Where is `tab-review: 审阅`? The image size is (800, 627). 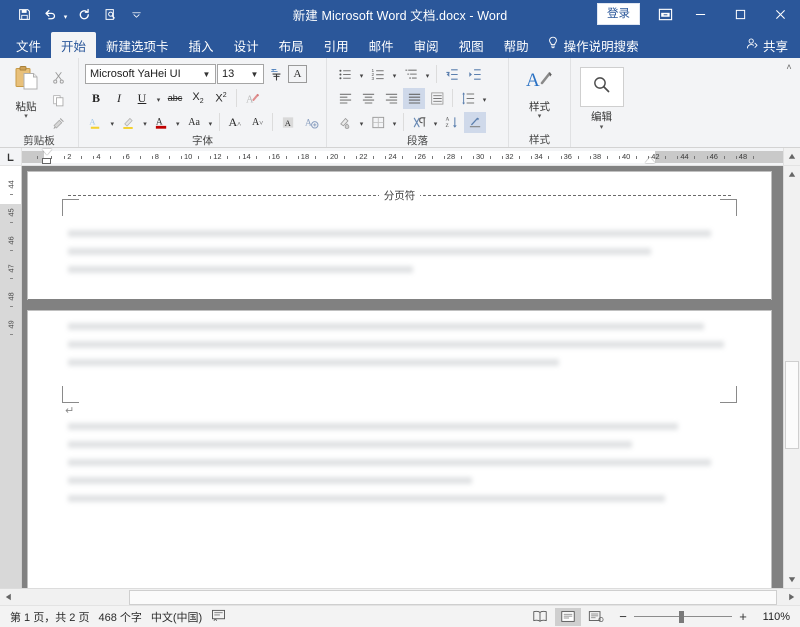 tab-review: 审阅 is located at coordinates (426, 45).